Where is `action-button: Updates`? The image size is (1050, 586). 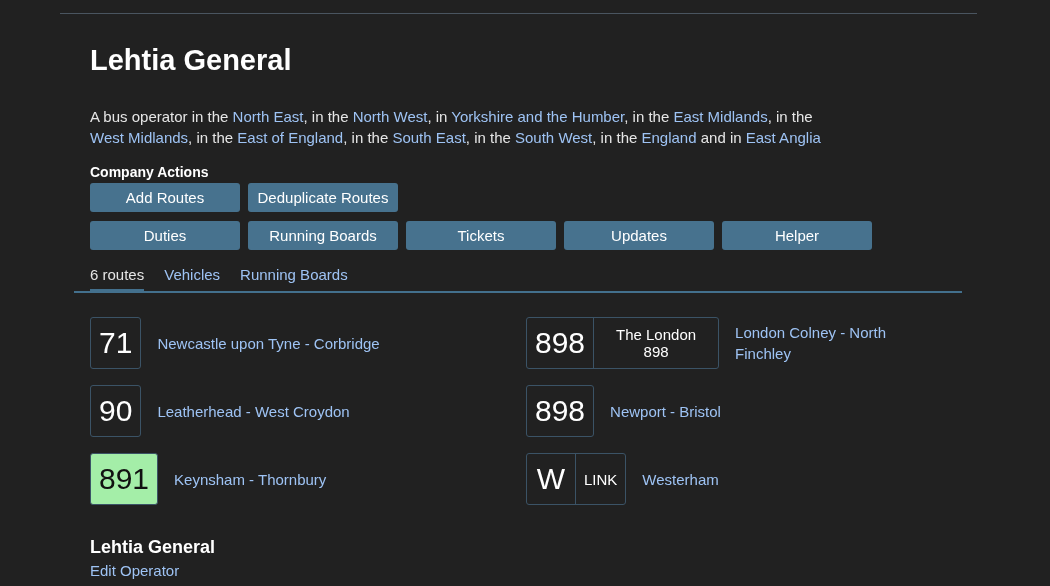
action-button: Updates is located at coordinates (639, 235).